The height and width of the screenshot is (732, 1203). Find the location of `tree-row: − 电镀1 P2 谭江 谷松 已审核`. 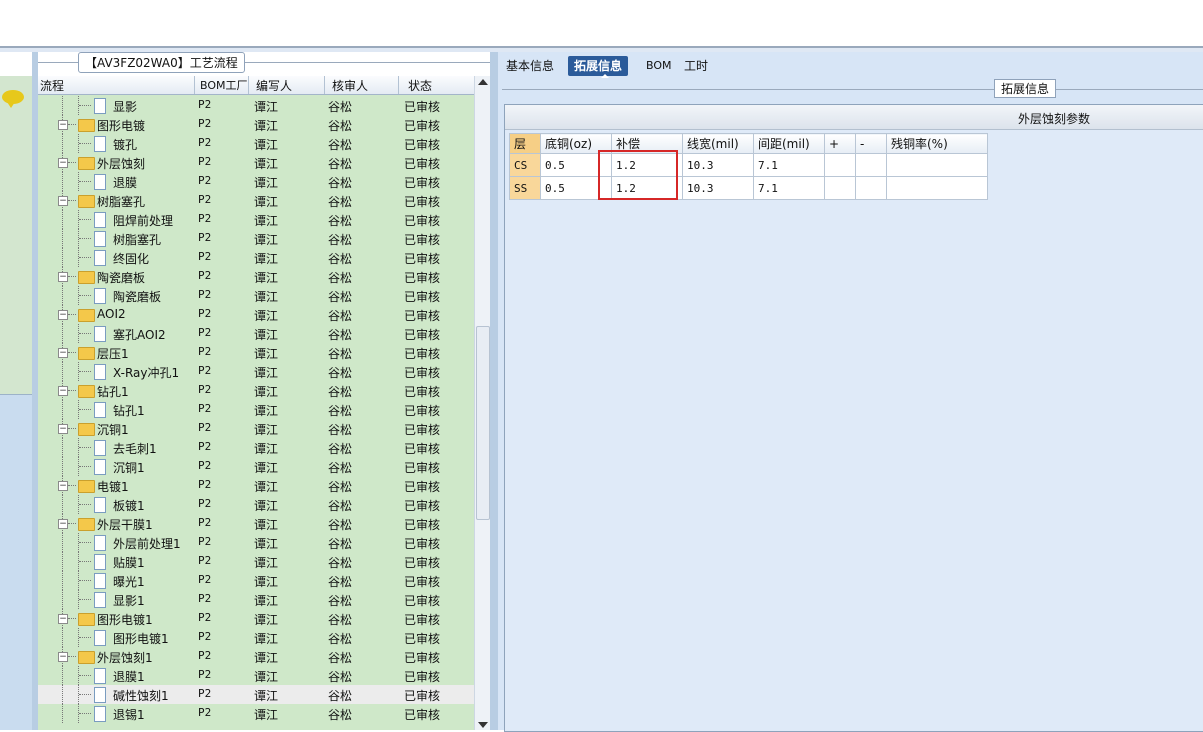

tree-row: − 电镀1 P2 谭江 谷松 已审核 is located at coordinates (256, 485).